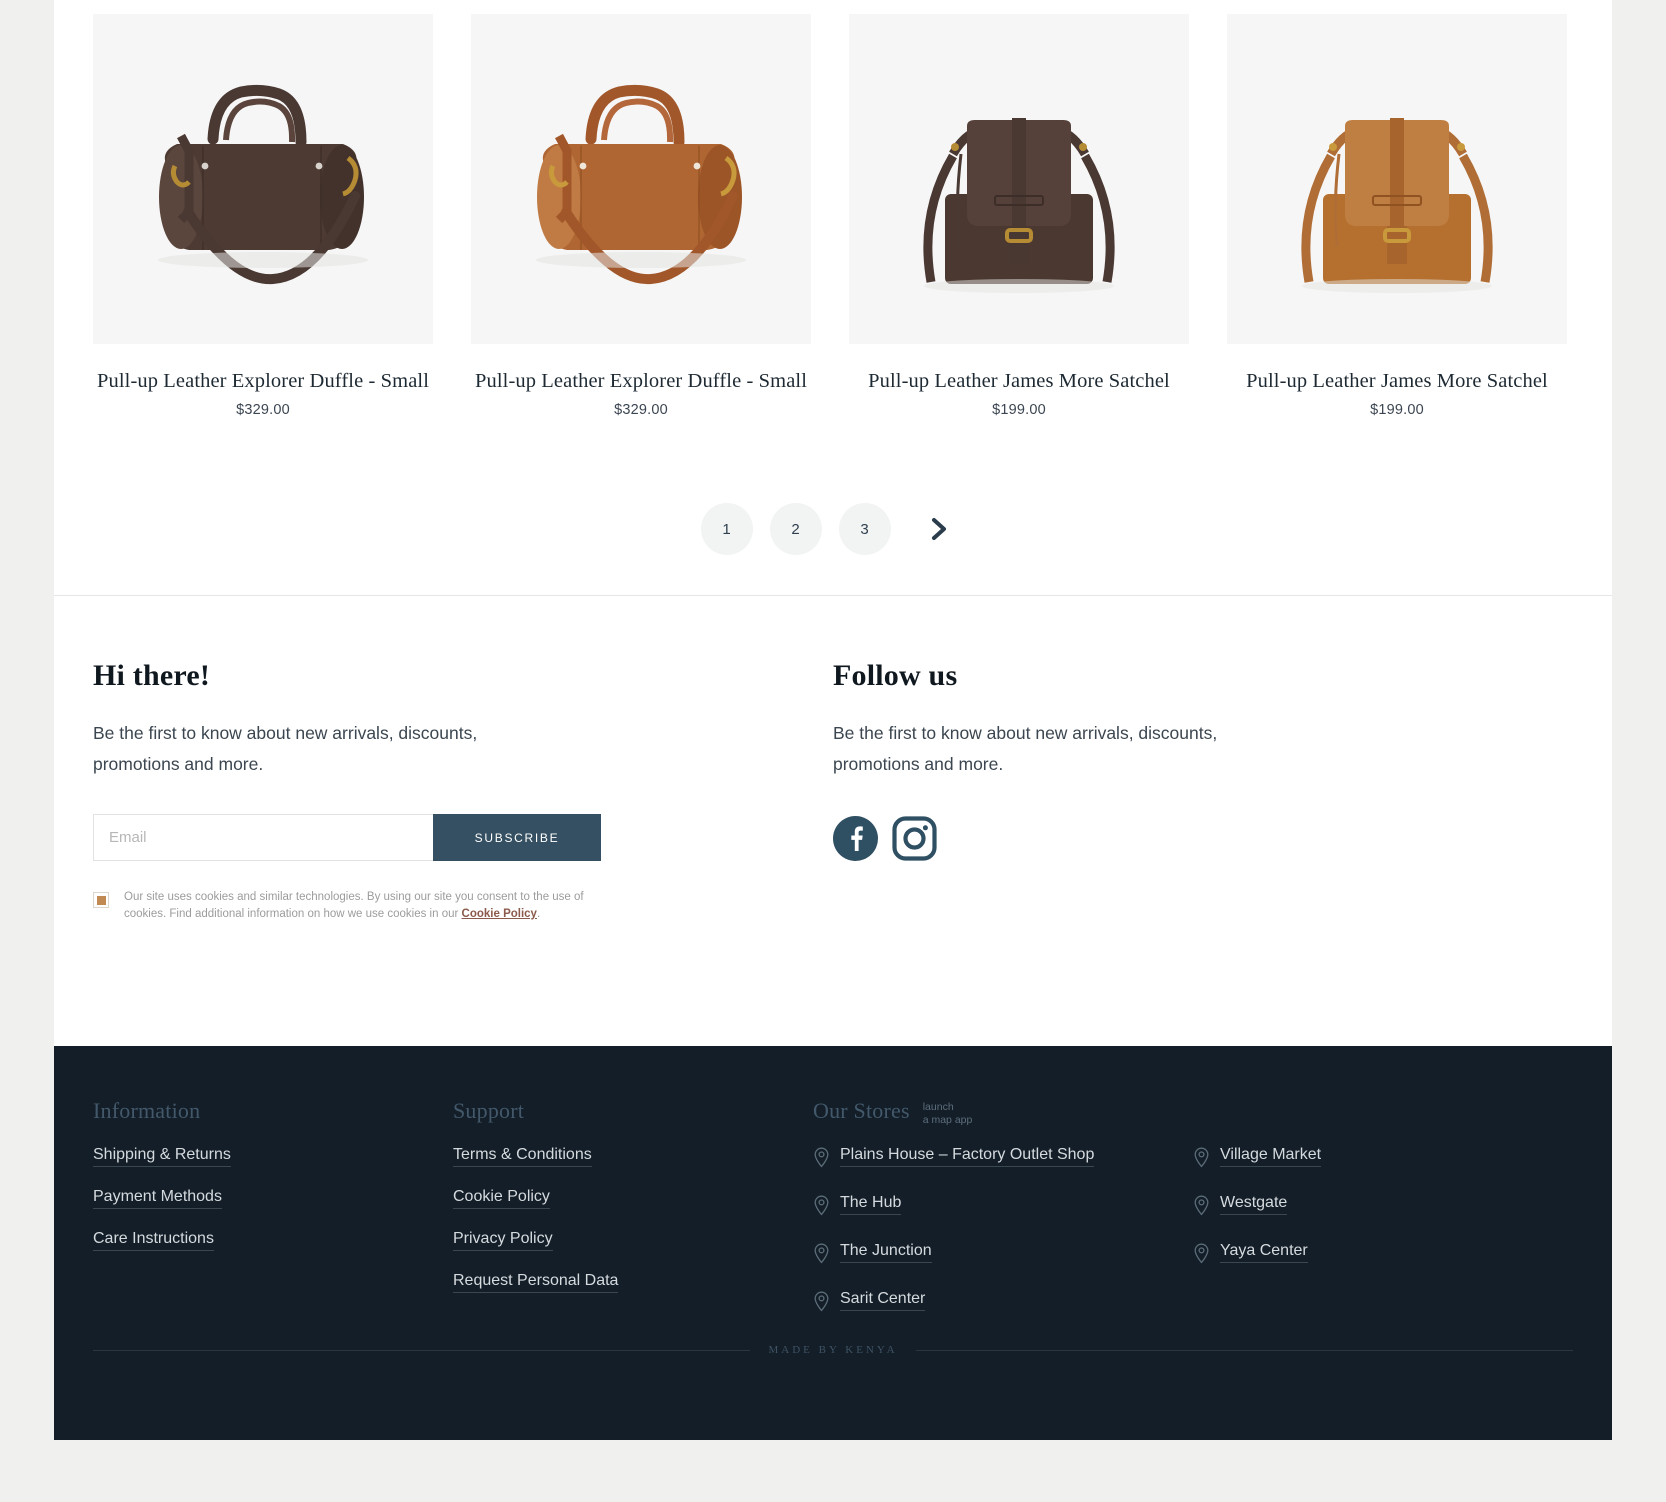 The image size is (1666, 1502). I want to click on product-image-duffle-dark-brown, so click(263, 179).